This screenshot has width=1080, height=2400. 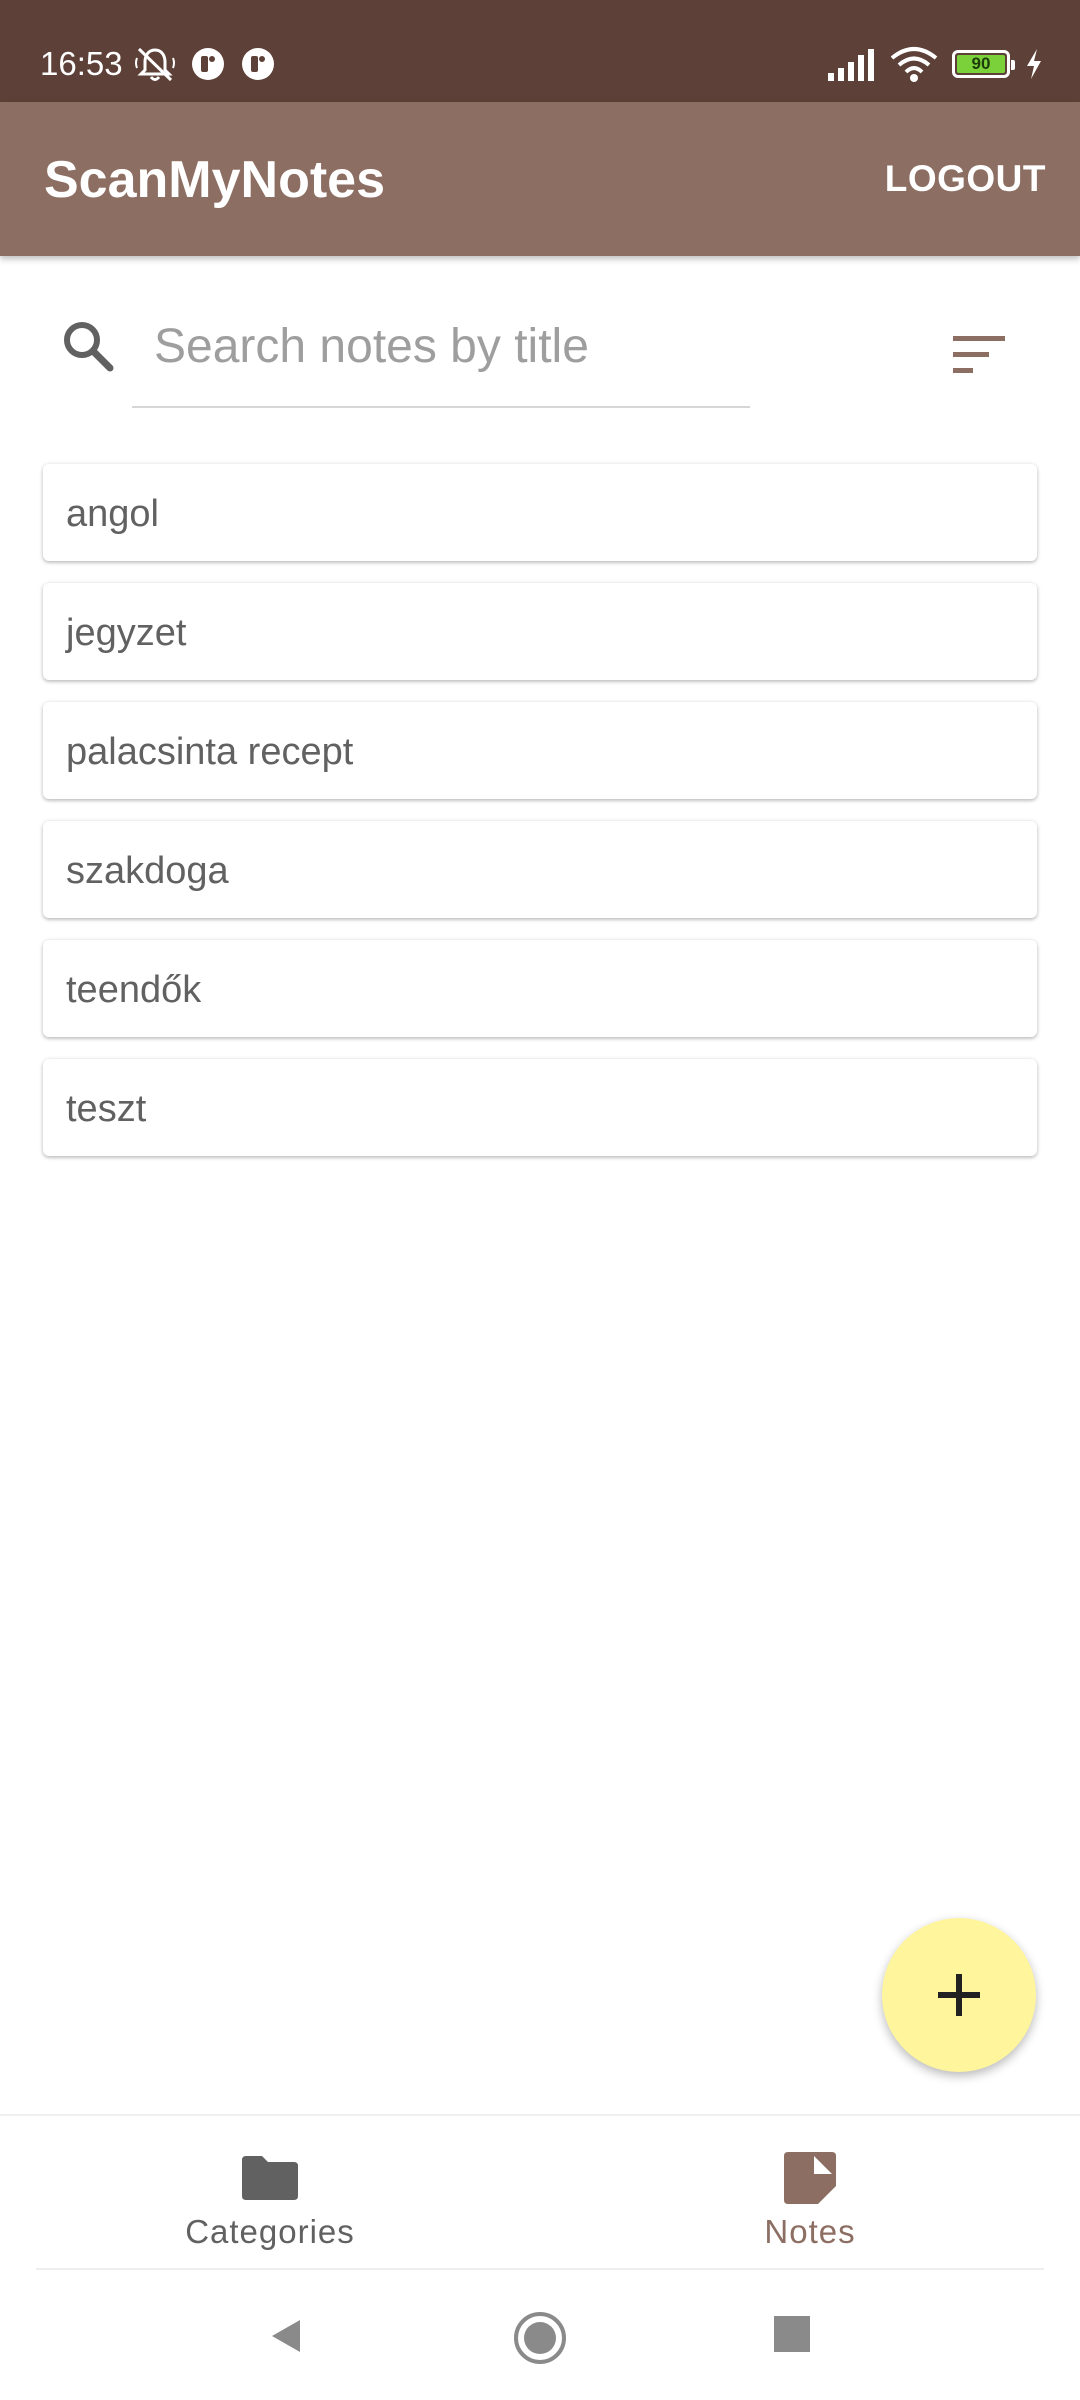 What do you see at coordinates (270, 2178) in the screenshot?
I see `folder-icon` at bounding box center [270, 2178].